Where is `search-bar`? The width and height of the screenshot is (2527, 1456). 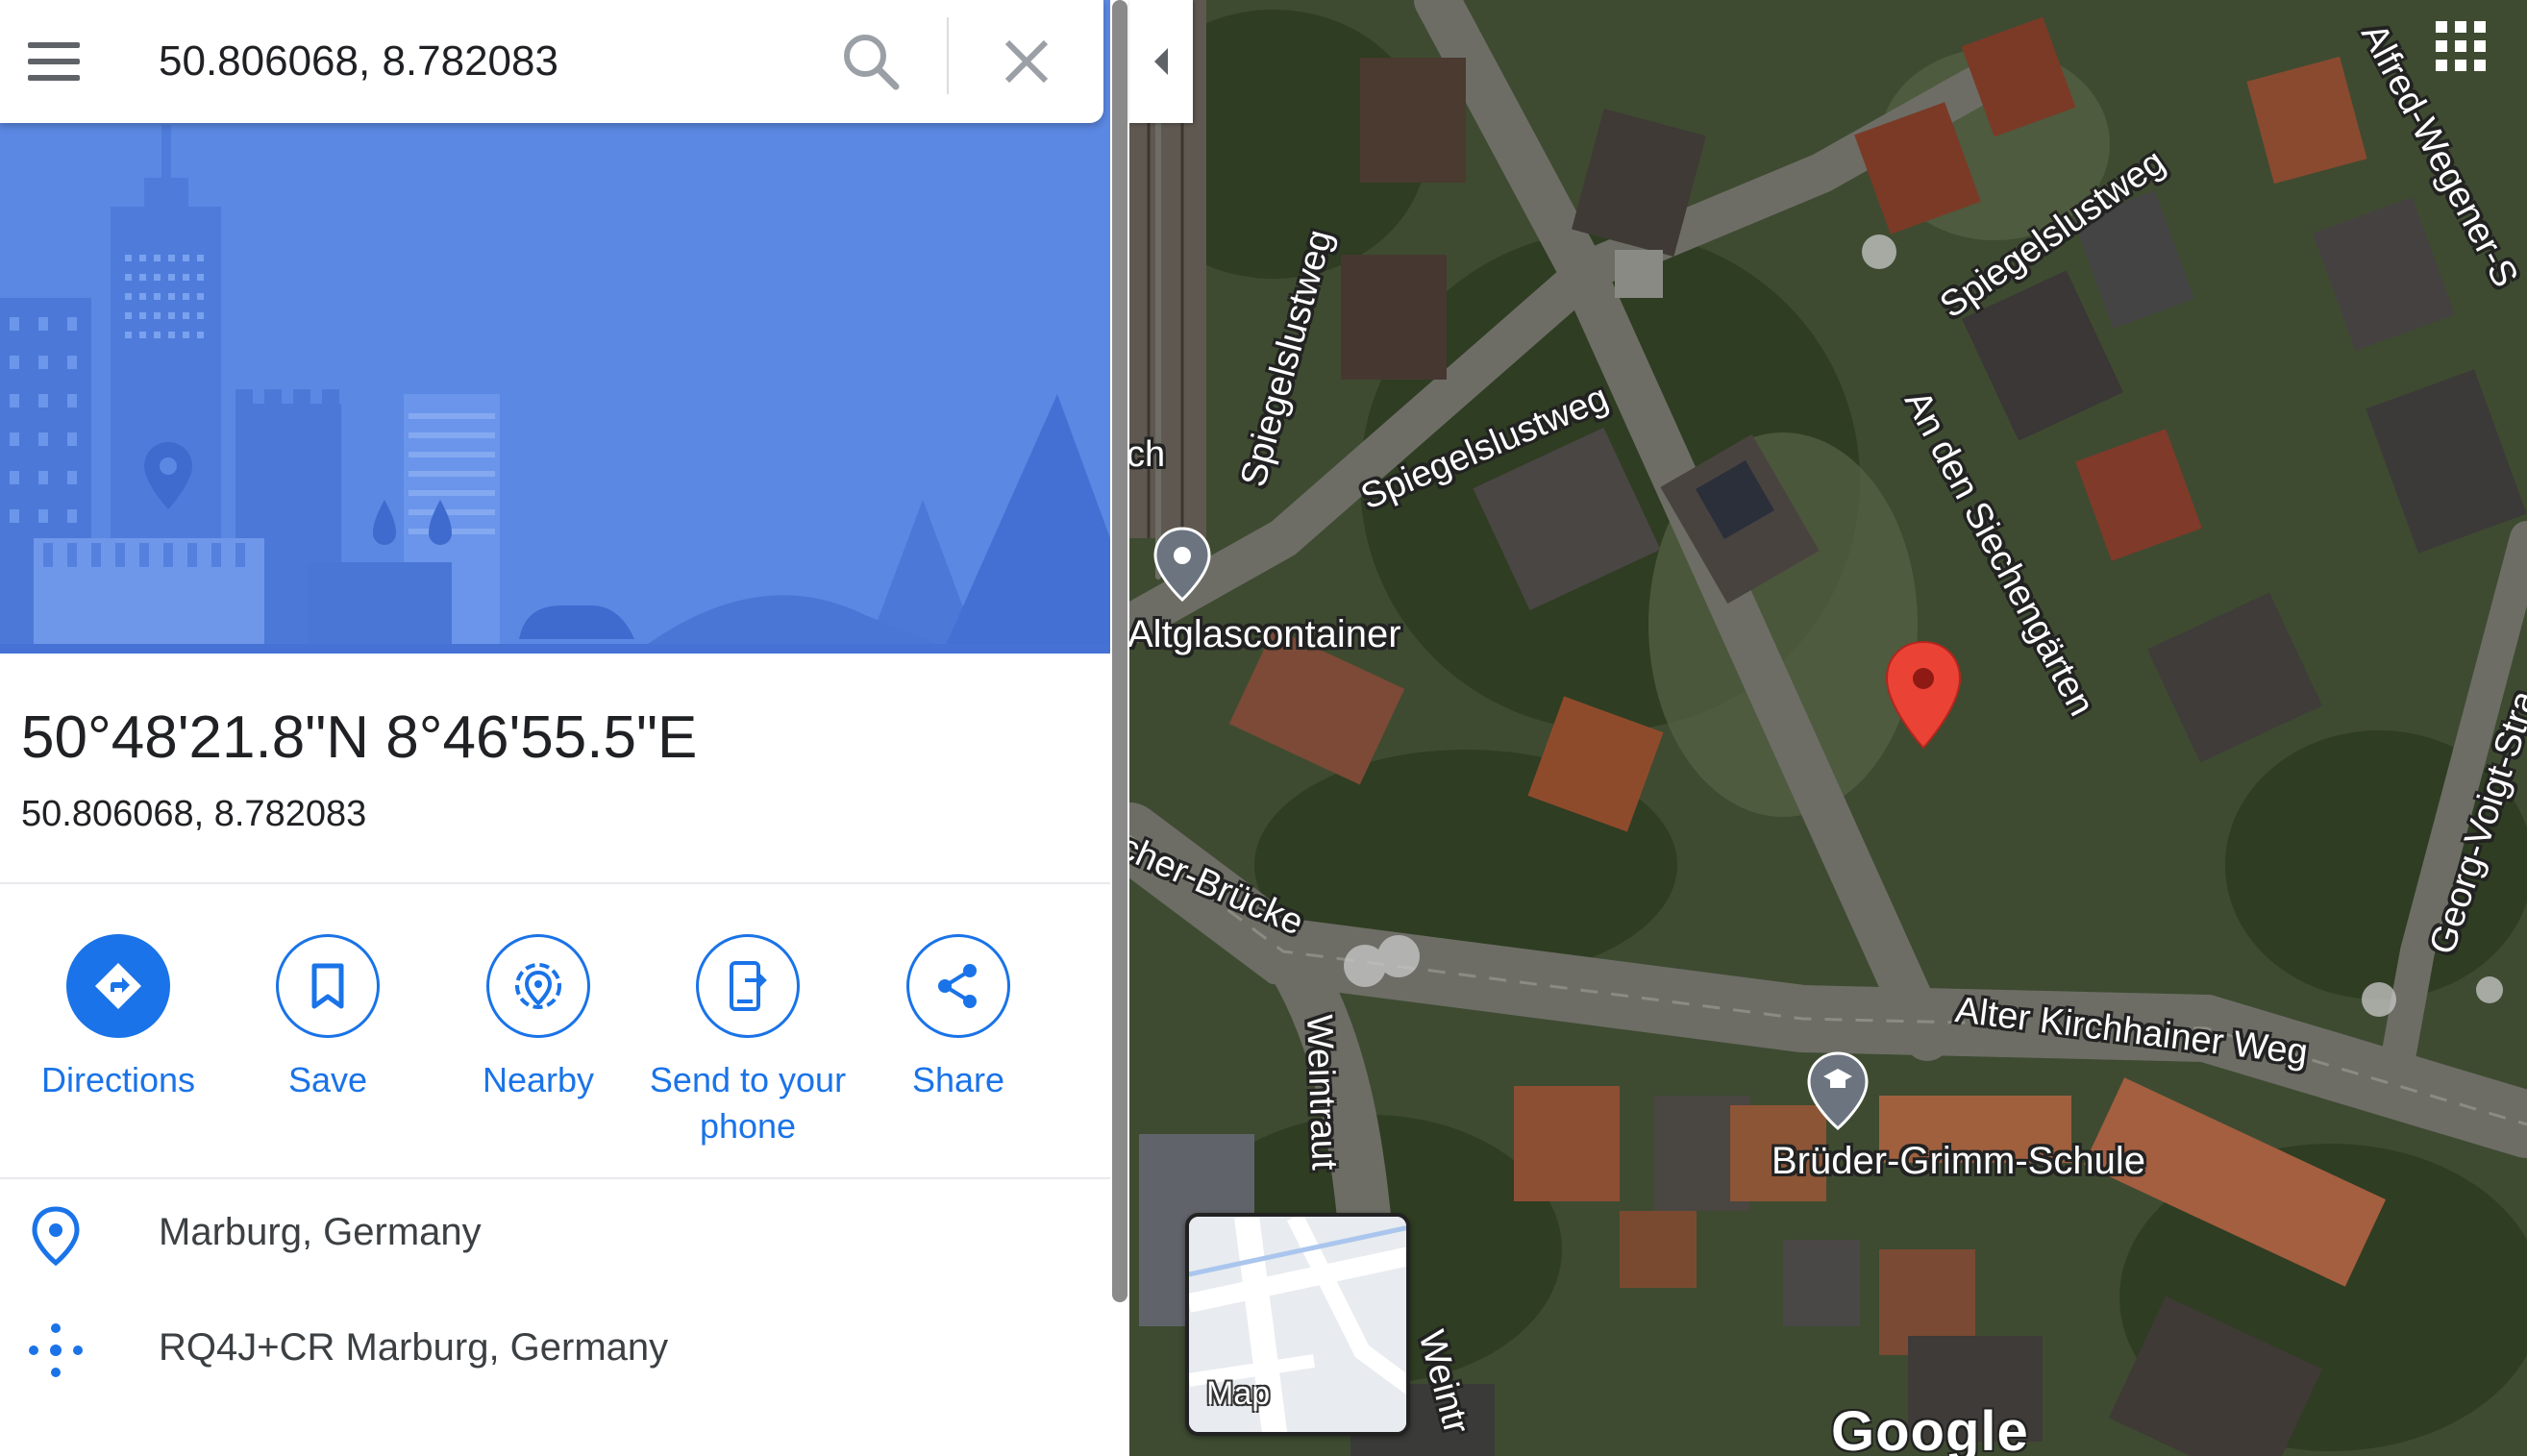
search-bar is located at coordinates (551, 62).